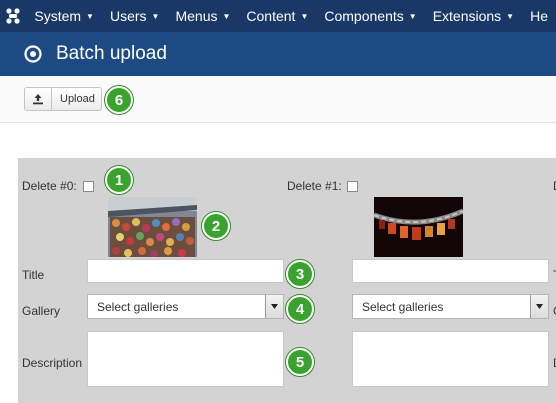 The height and width of the screenshot is (403, 556). Describe the element at coordinates (33, 54) in the screenshot. I see `batch-upload-icon` at that location.